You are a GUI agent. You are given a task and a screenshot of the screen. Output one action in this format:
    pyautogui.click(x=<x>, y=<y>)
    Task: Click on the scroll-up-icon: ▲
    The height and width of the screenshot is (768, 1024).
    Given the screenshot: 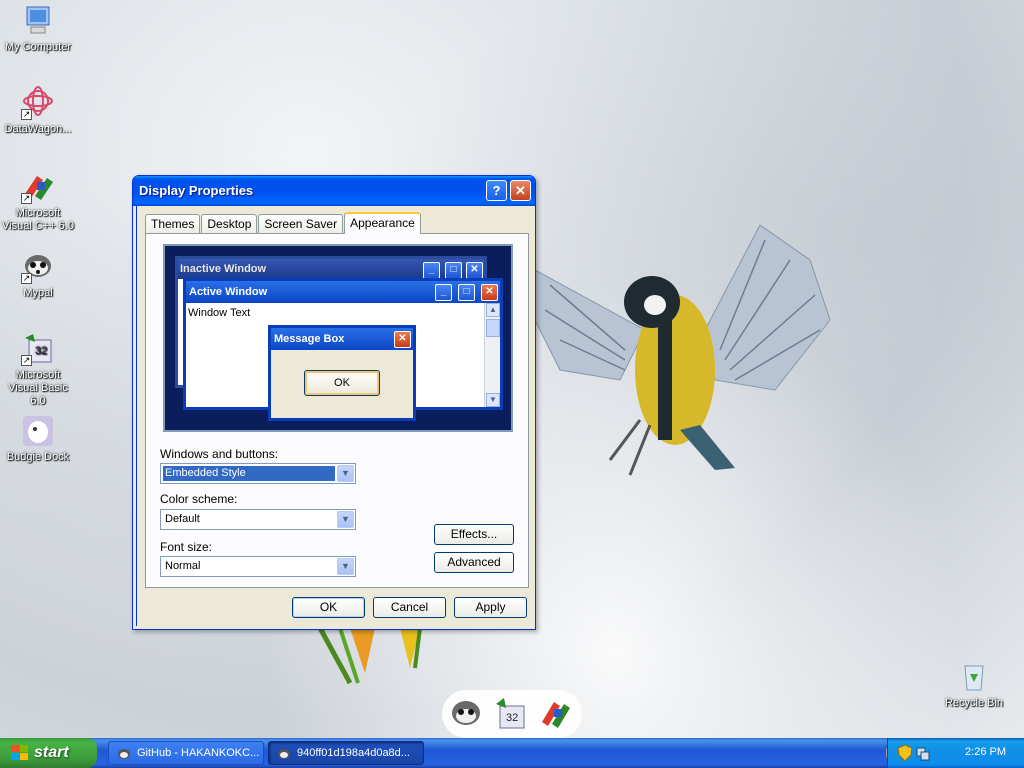 What is the action you would take?
    pyautogui.click(x=493, y=310)
    